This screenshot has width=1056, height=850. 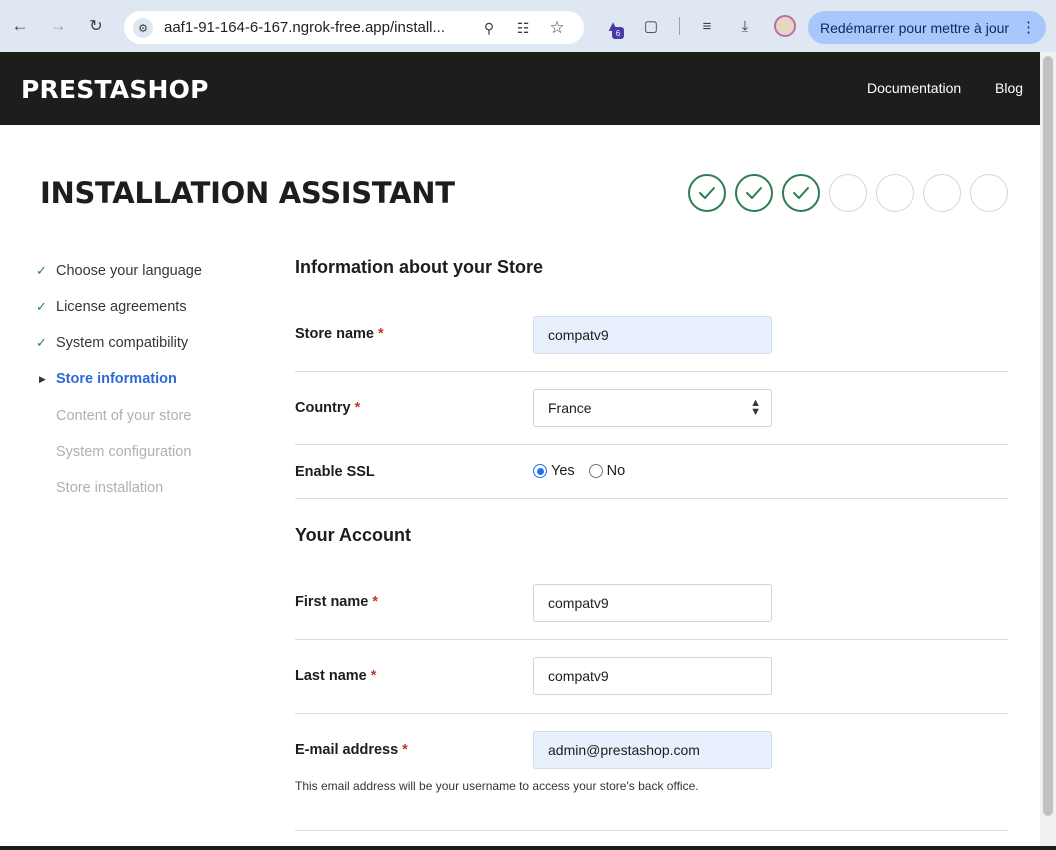 I want to click on sidebar-item-label: License agreements, so click(x=121, y=307).